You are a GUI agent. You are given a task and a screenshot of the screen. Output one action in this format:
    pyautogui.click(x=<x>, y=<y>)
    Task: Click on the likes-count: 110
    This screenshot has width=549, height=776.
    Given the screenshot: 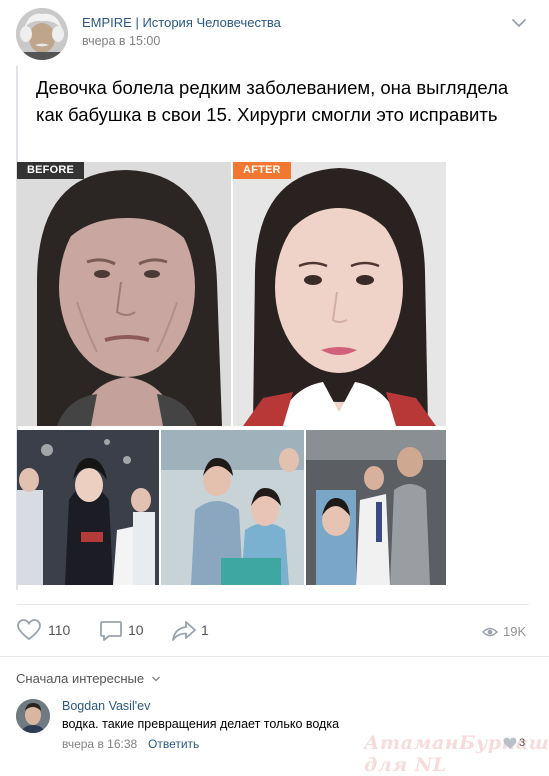 What is the action you would take?
    pyautogui.click(x=59, y=630)
    